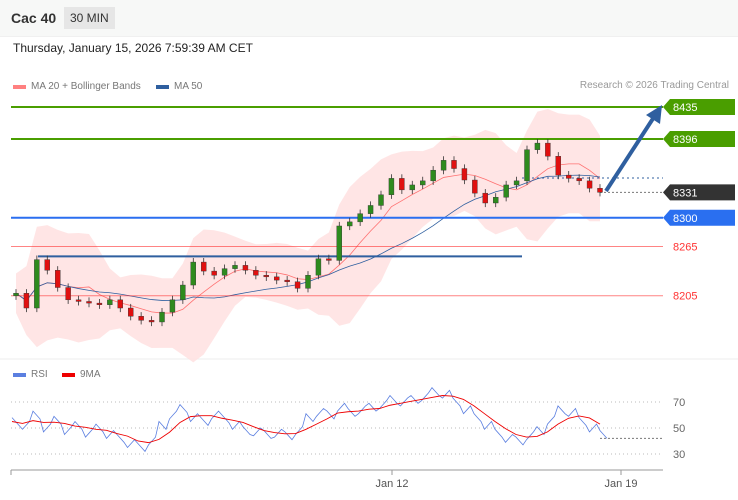 Image resolution: width=738 pixels, height=500 pixels. I want to click on level-label-8300: 8300, so click(685, 219).